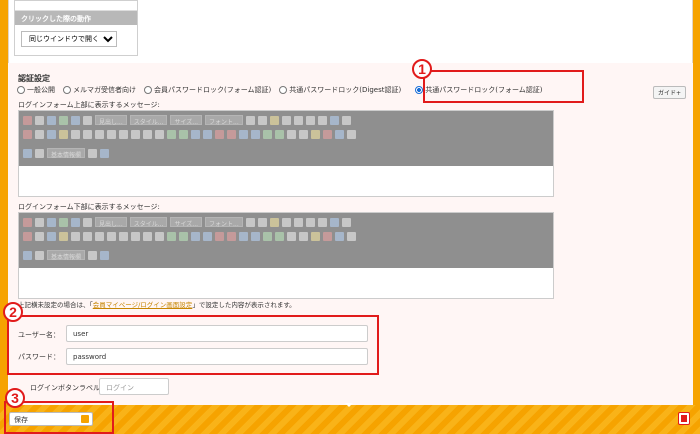 The height and width of the screenshot is (434, 700). Describe the element at coordinates (36, 90) in the screenshot. I see `radio-public: 一般公開` at that location.